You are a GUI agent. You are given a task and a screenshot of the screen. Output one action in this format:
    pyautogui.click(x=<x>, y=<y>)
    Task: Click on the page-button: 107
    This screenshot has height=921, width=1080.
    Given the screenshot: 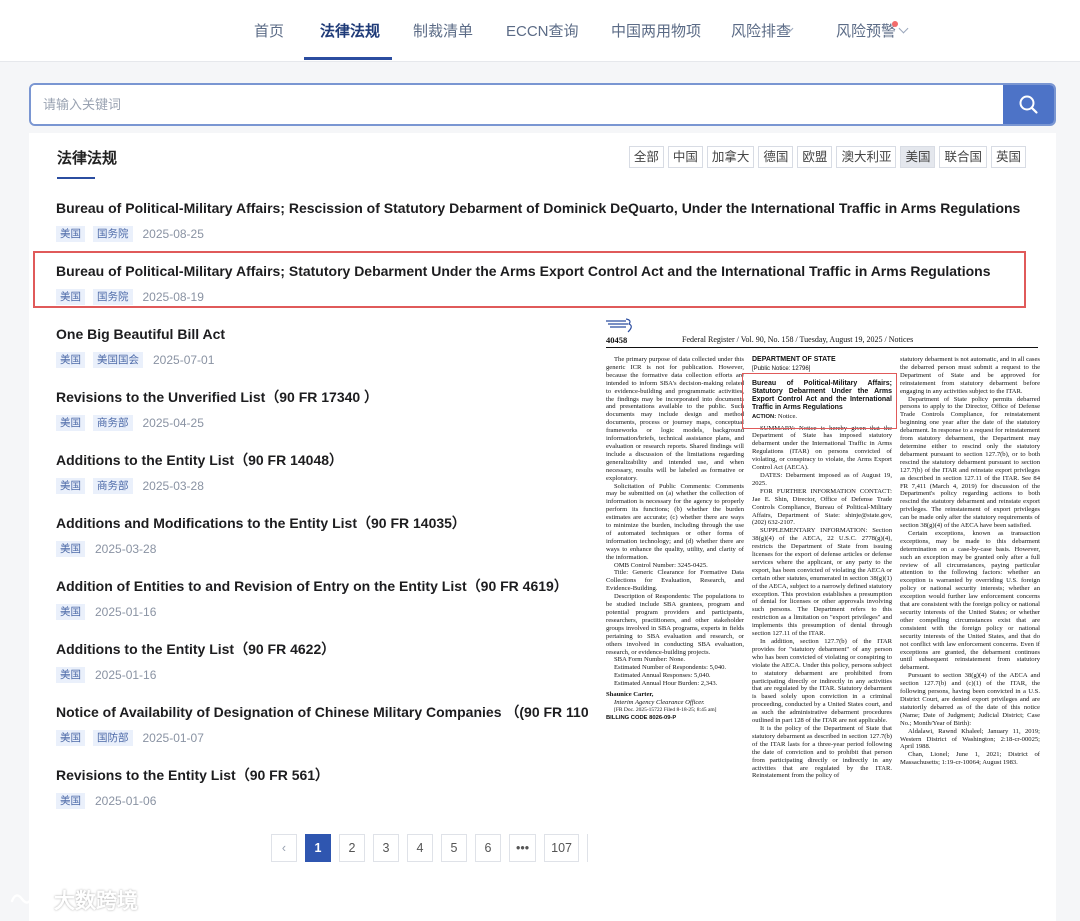 What is the action you would take?
    pyautogui.click(x=561, y=848)
    